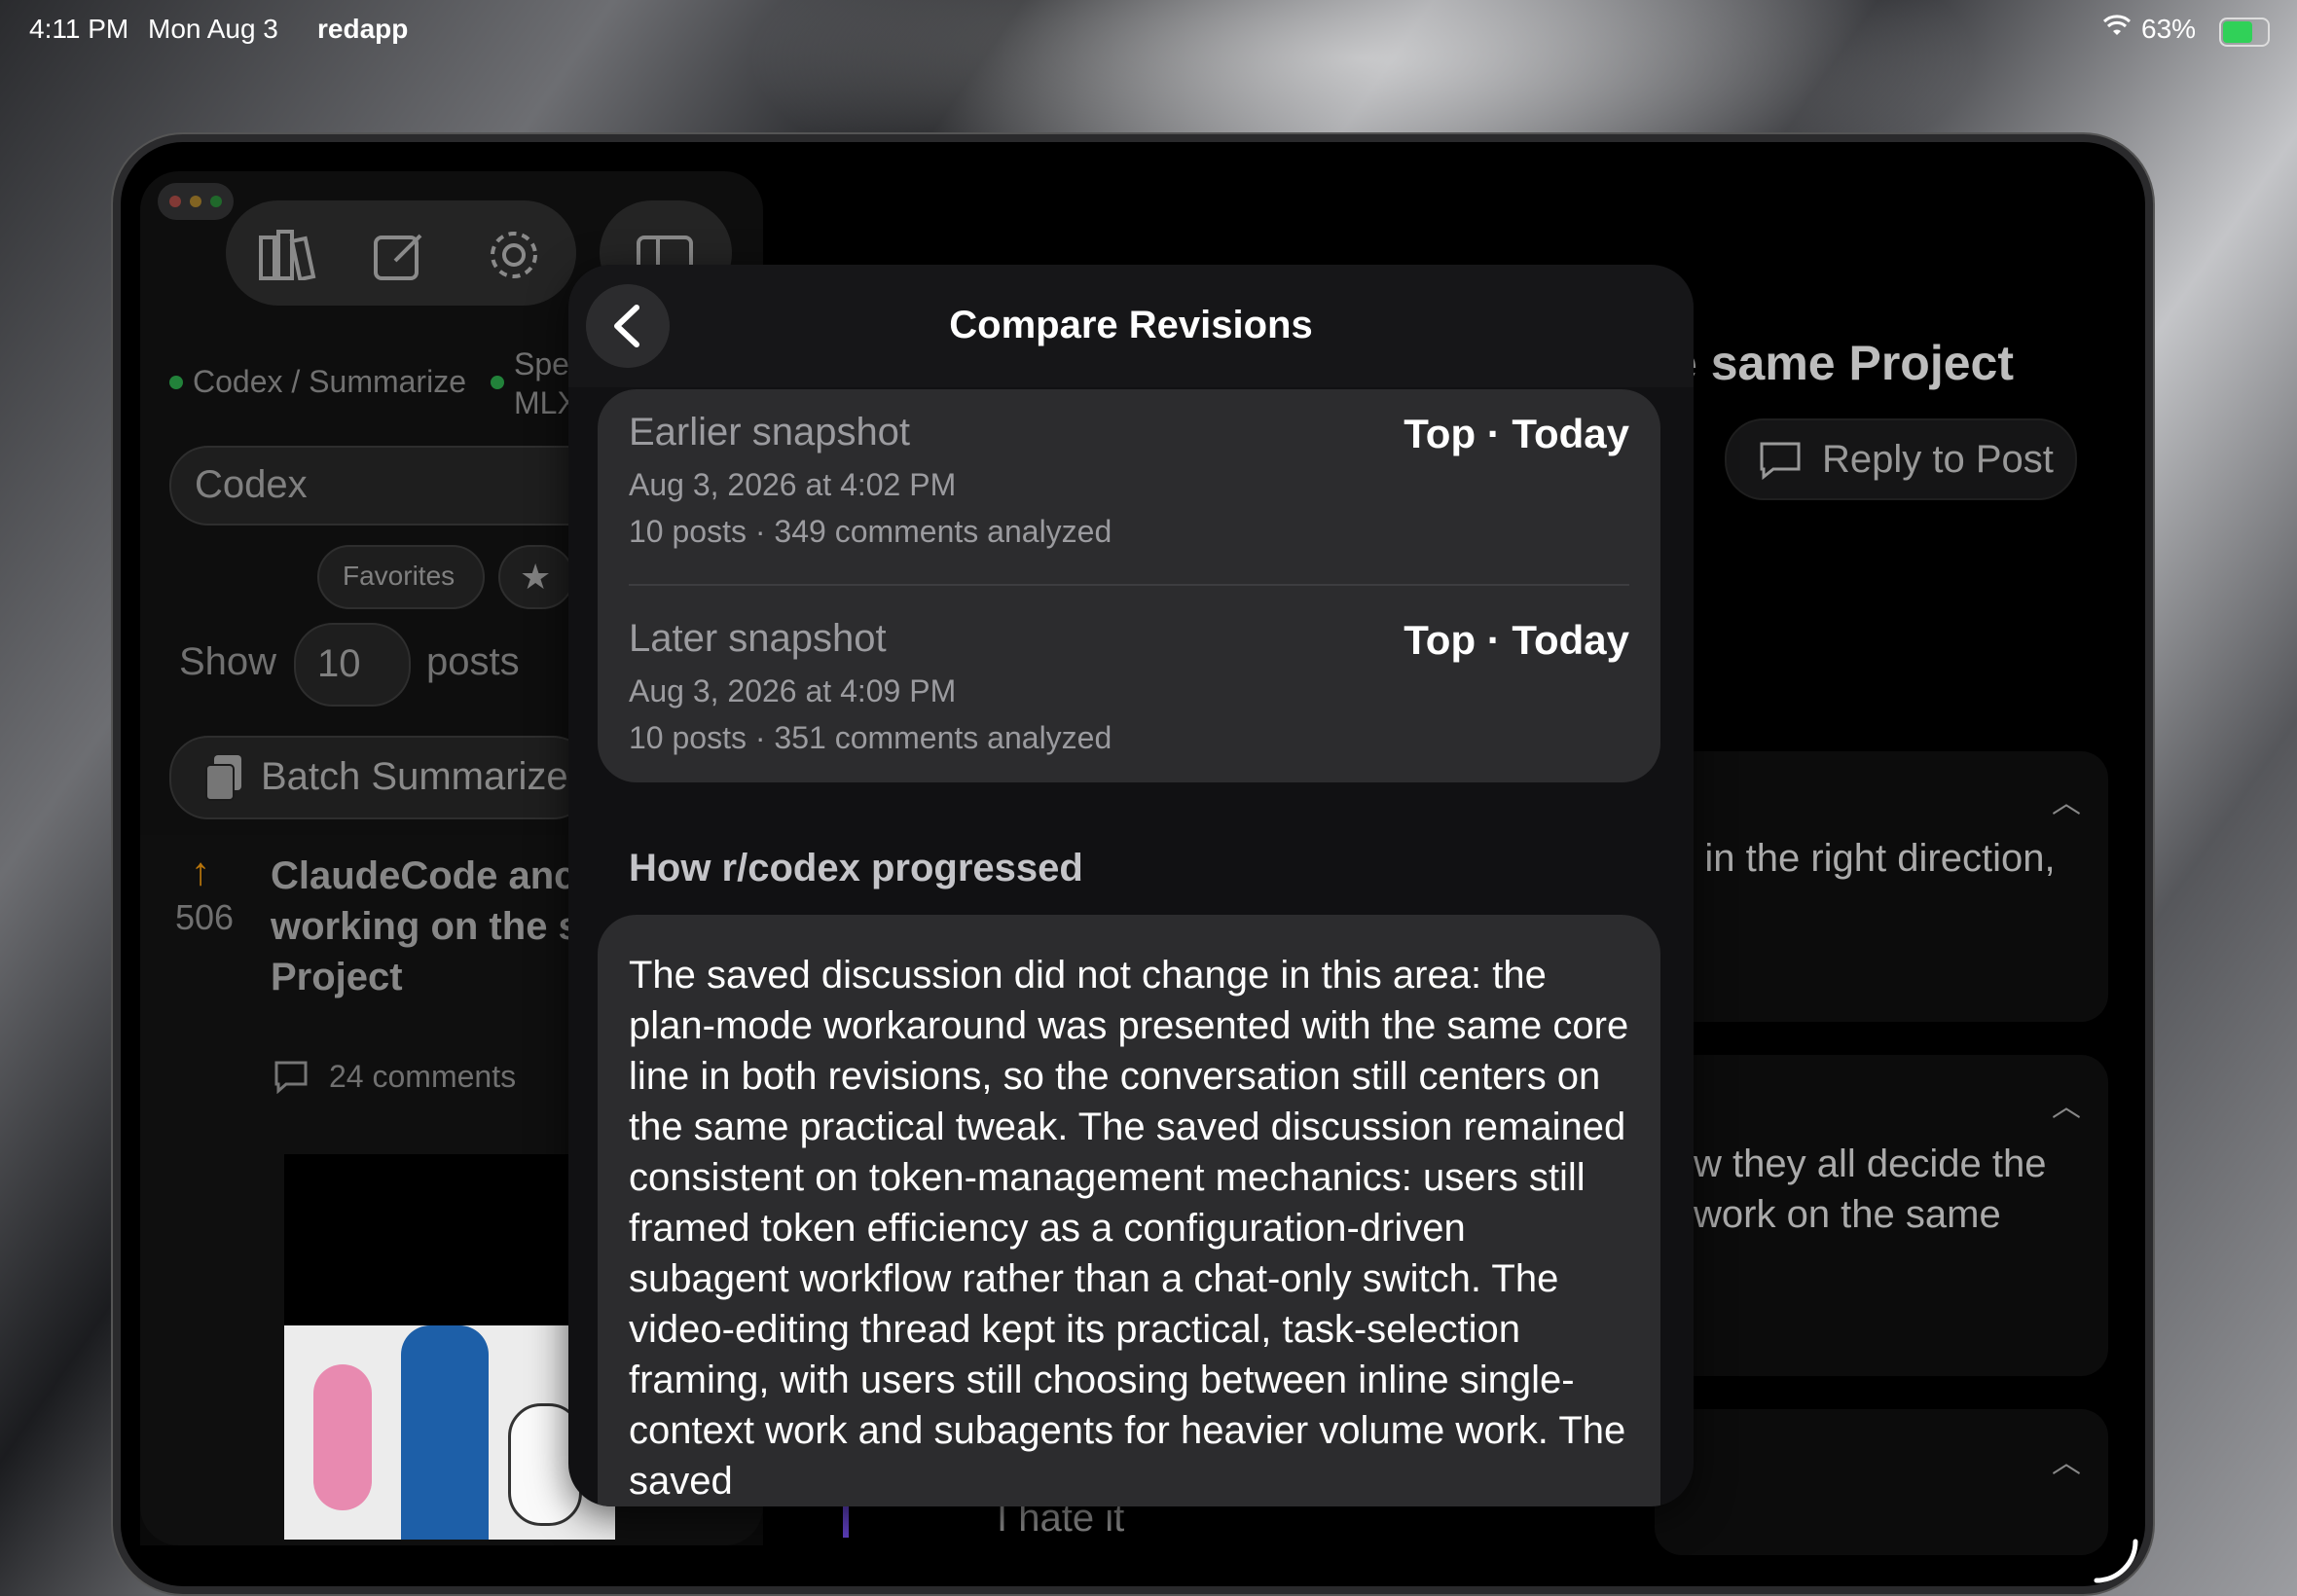 This screenshot has height=1596, width=2297. What do you see at coordinates (2115, 1562) in the screenshot?
I see `resize-handle-icon` at bounding box center [2115, 1562].